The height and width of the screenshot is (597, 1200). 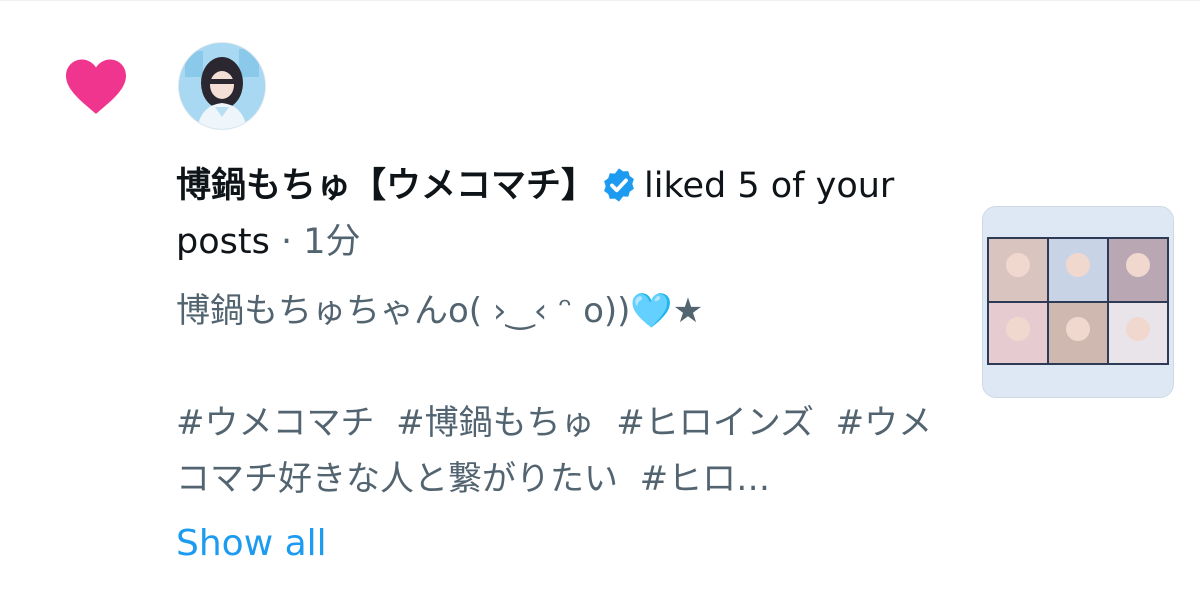 I want to click on avatar-image, so click(x=222, y=86).